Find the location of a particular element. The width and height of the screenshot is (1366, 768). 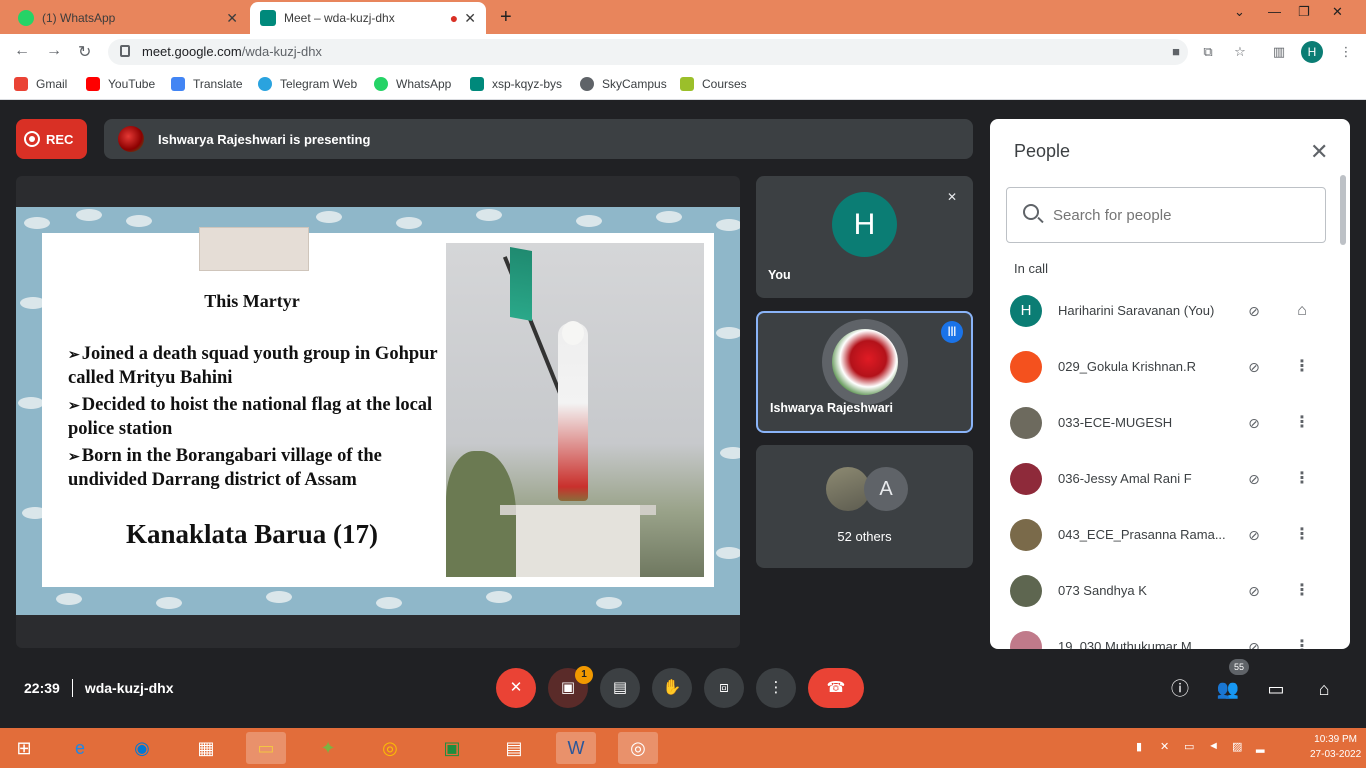

tab-meet: Meet – wda-kuzj-dhx ● ✕ is located at coordinates (368, 18).